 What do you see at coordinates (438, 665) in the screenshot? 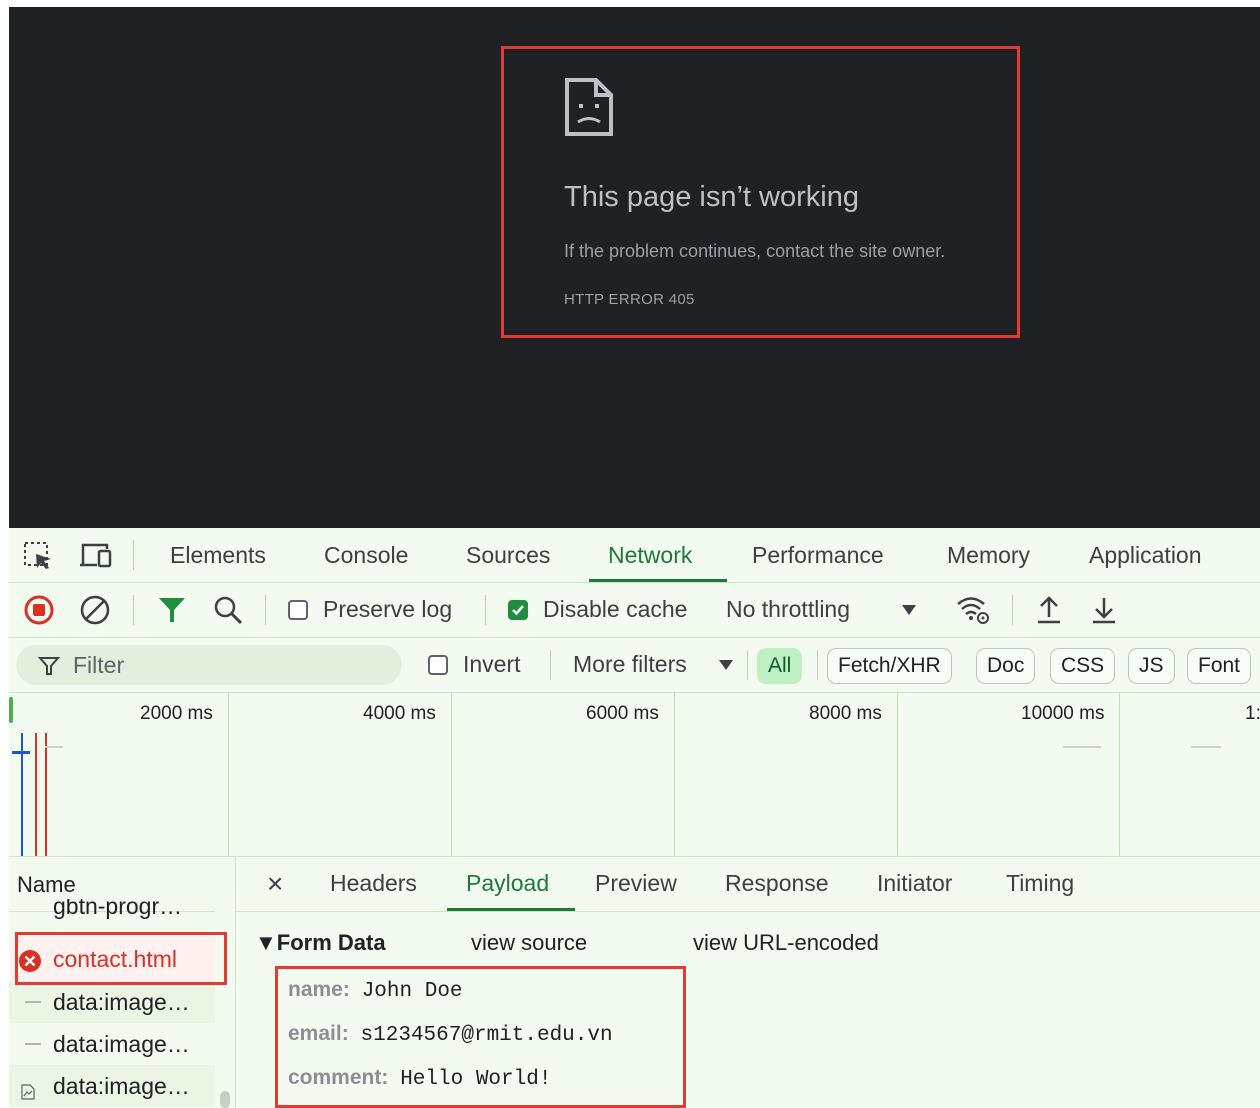
I see `invert-checkbox` at bounding box center [438, 665].